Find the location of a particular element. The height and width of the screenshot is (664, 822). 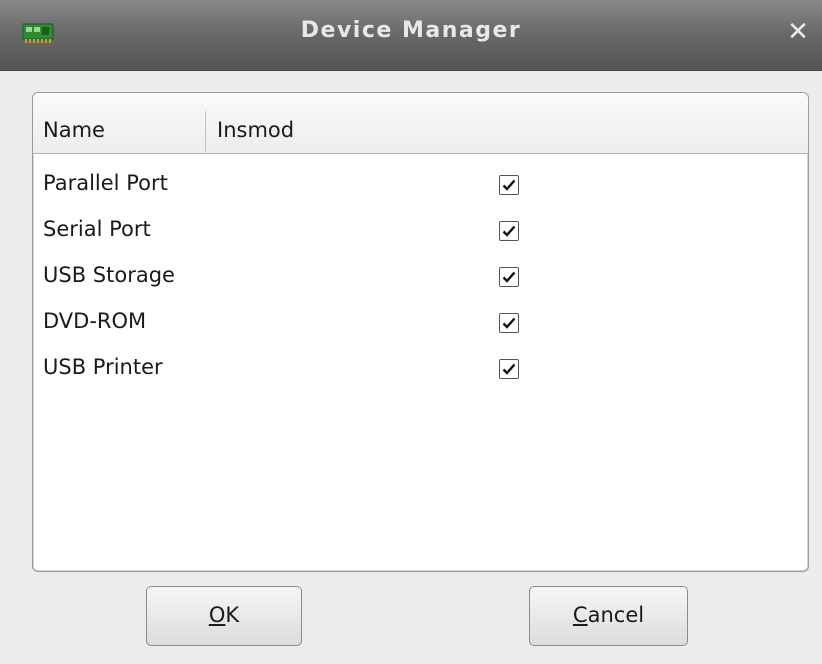

ok-button: OK is located at coordinates (224, 616).